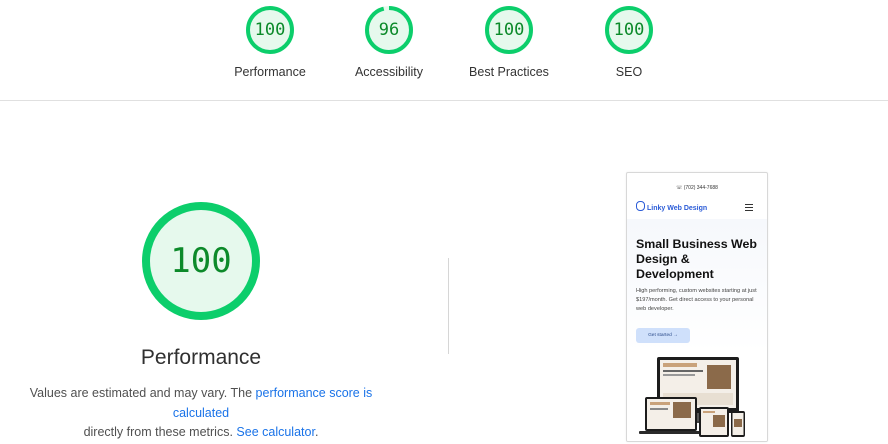 The height and width of the screenshot is (444, 888). I want to click on gauge-label: Accessibility, so click(389, 72).